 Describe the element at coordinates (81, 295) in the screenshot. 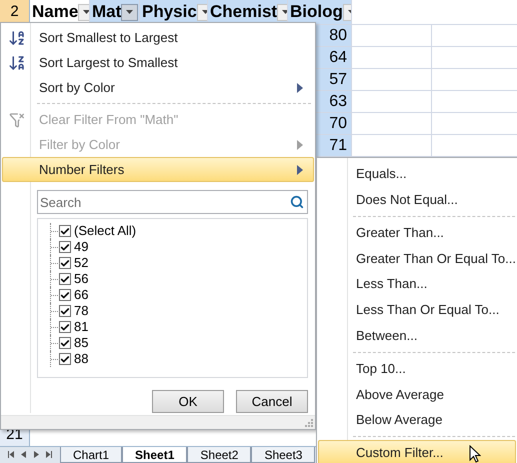

I see `list-item-label: 66` at that location.